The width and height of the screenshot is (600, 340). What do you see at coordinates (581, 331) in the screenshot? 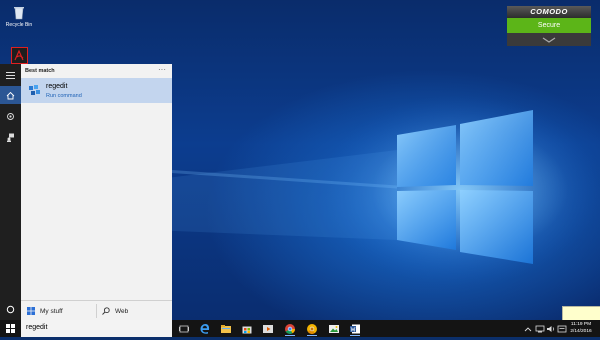
I see `clock-date: 2/14/2016` at bounding box center [581, 331].